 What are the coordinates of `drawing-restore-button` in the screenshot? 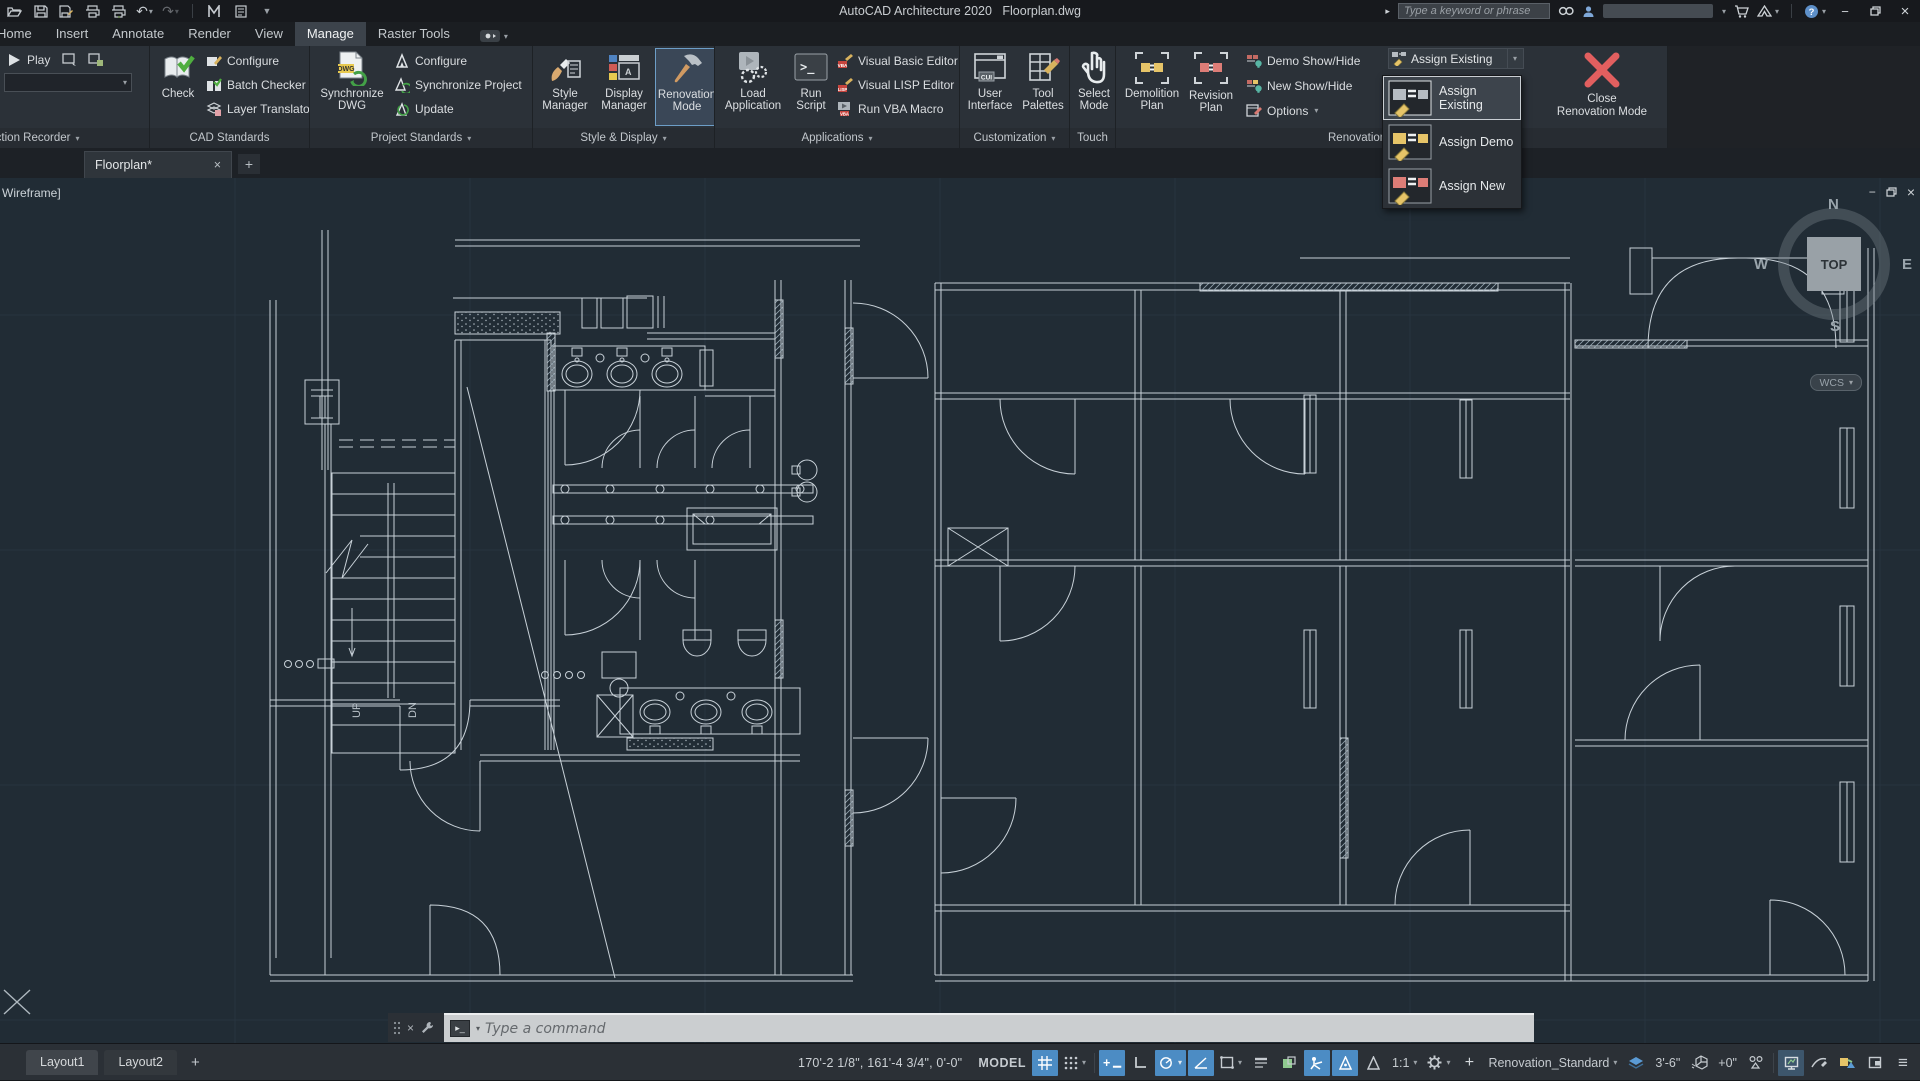 It's located at (1891, 192).